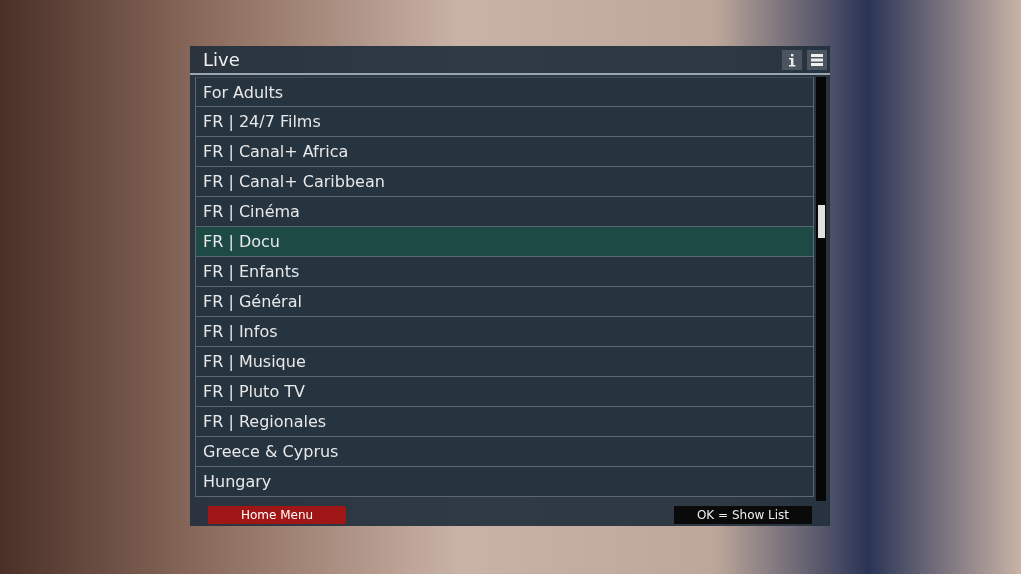 Image resolution: width=1021 pixels, height=574 pixels. I want to click on channel-group-item: FR | Docu, so click(504, 242).